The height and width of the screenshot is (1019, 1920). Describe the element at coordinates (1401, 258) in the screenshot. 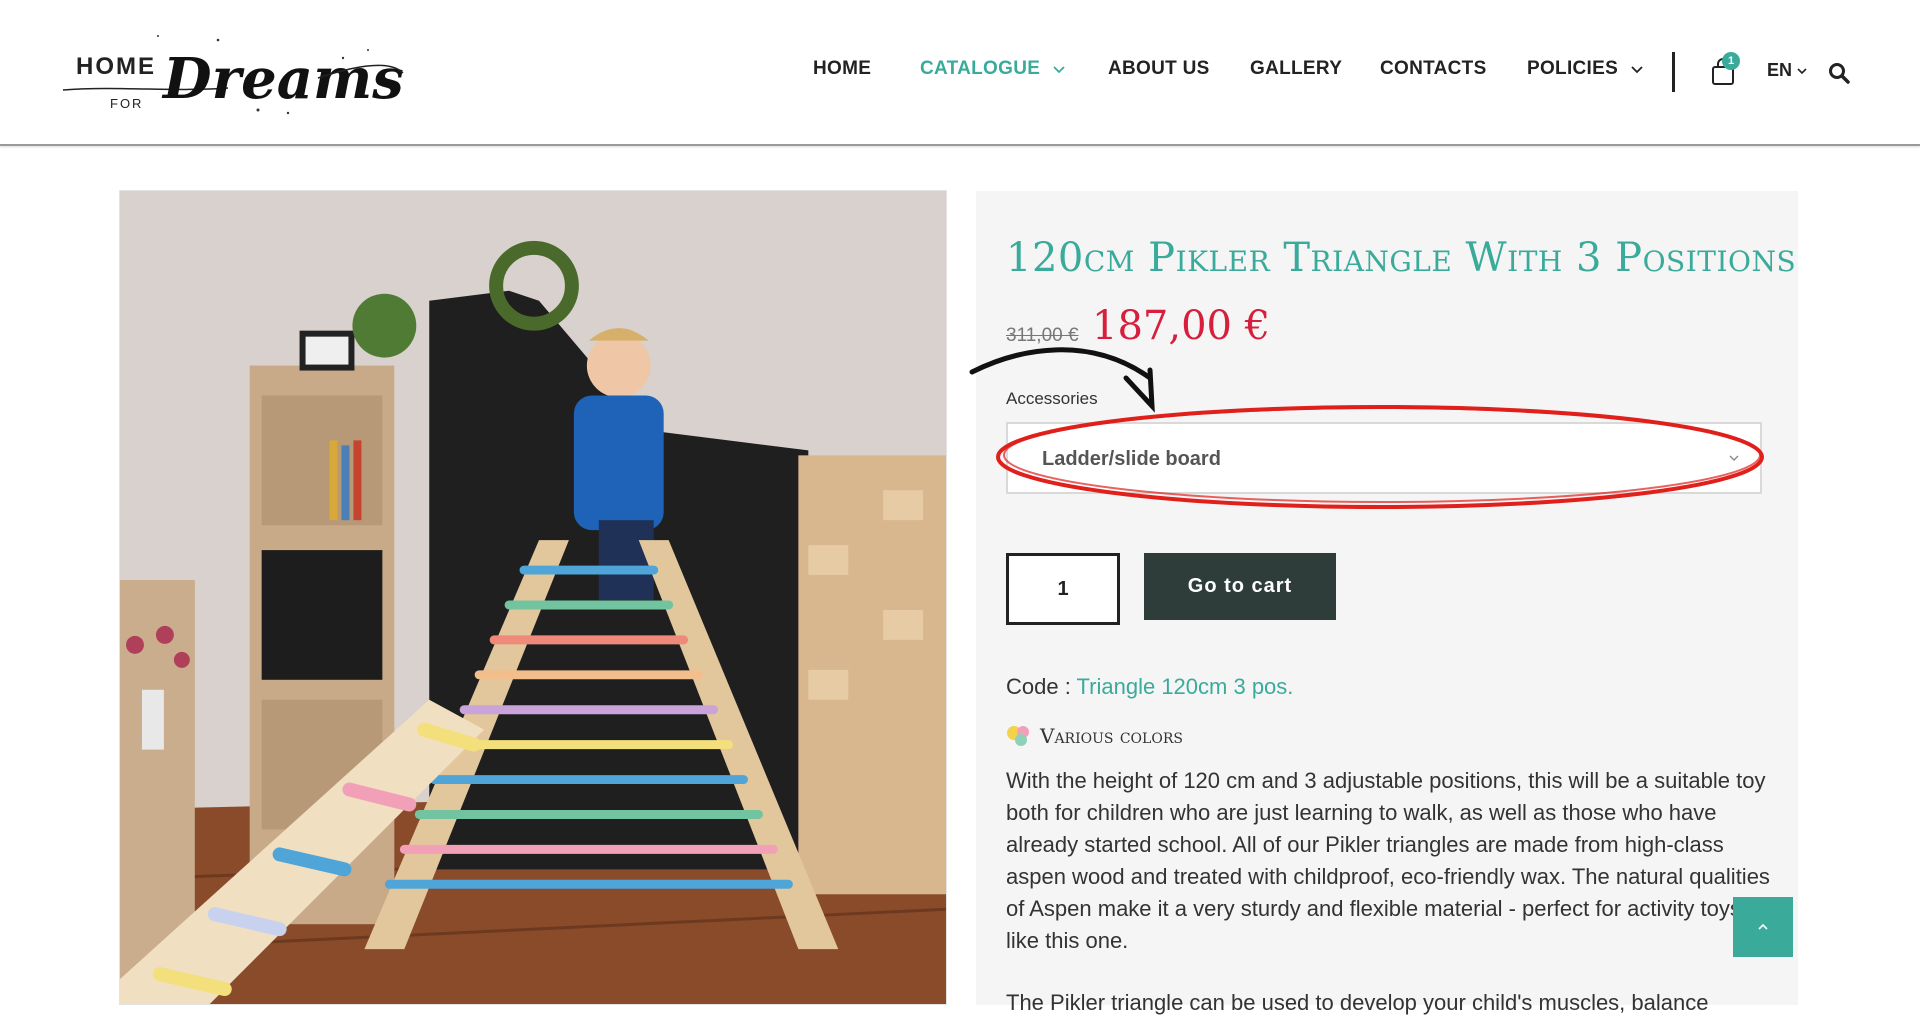

I see `product-title: 120cm Pikler Triangle With 3 Positions` at that location.